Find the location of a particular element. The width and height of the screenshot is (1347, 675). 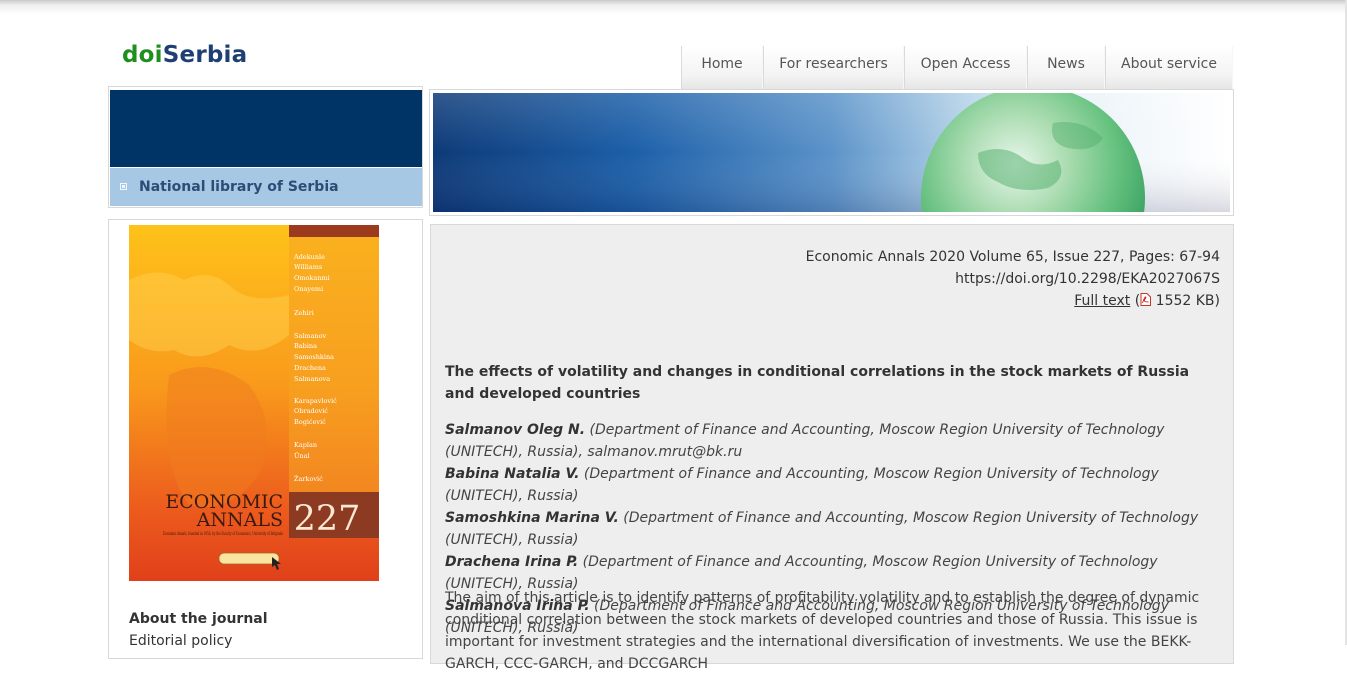

nav-news: News is located at coordinates (1066, 67).